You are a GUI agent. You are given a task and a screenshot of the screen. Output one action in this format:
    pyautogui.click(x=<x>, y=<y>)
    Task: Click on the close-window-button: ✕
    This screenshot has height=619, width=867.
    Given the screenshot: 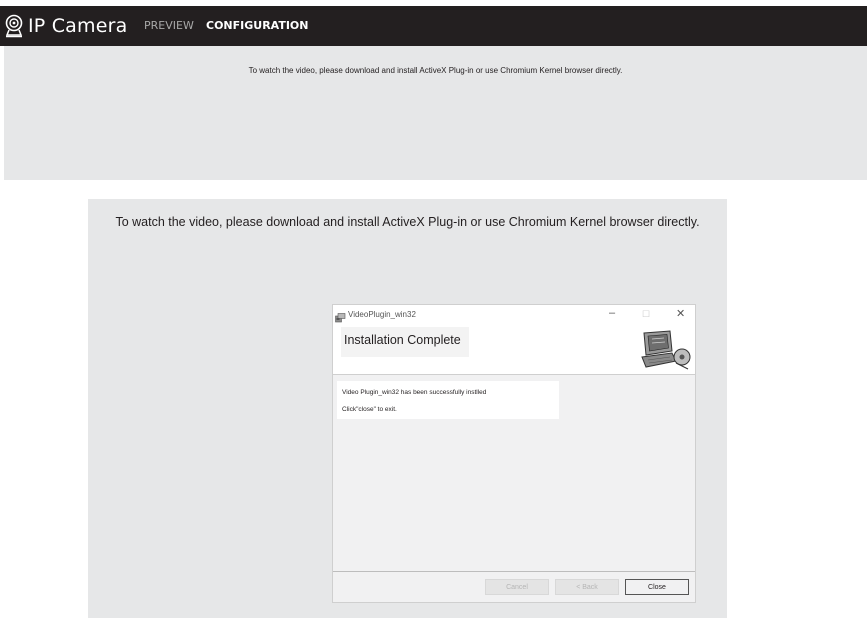 What is the action you would take?
    pyautogui.click(x=680, y=313)
    